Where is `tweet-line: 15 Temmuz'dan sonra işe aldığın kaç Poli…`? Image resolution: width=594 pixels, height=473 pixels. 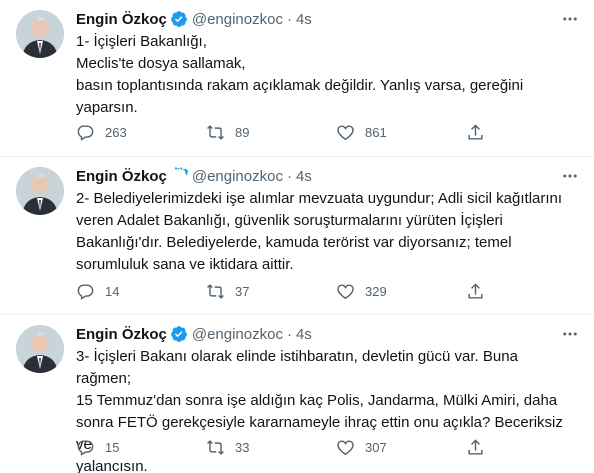
tweet-line: 15 Temmuz'dan sonra işe aldığın kaç Poli… is located at coordinates (317, 400).